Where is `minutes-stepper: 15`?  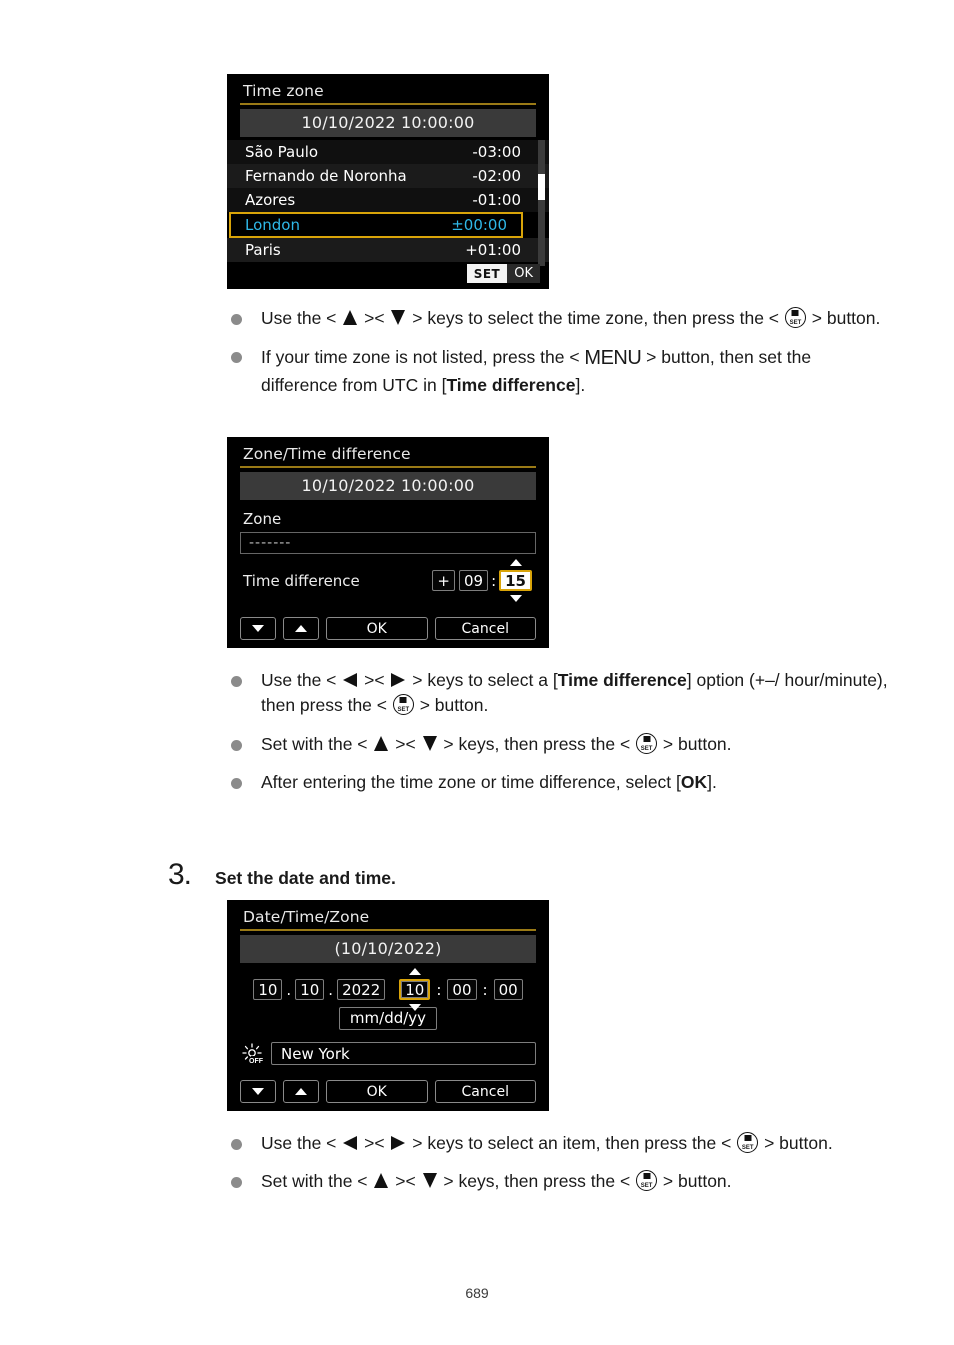 minutes-stepper: 15 is located at coordinates (515, 580).